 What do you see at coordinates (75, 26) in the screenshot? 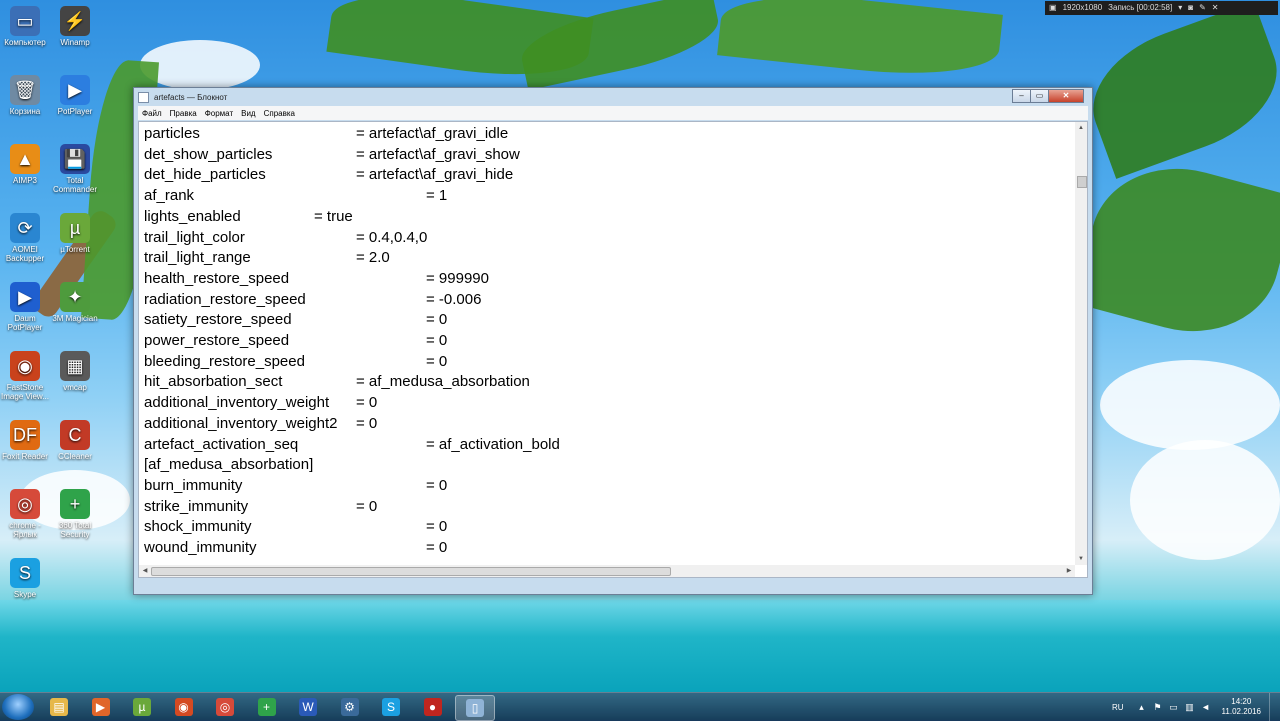
I see `desktop-shortcut: ⚡ Winamp` at bounding box center [75, 26].